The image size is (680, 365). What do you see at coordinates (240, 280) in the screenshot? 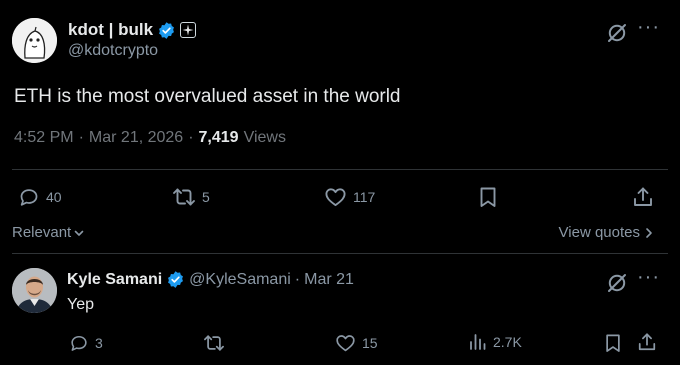
I see `reply-handle: @KyleSamani` at bounding box center [240, 280].